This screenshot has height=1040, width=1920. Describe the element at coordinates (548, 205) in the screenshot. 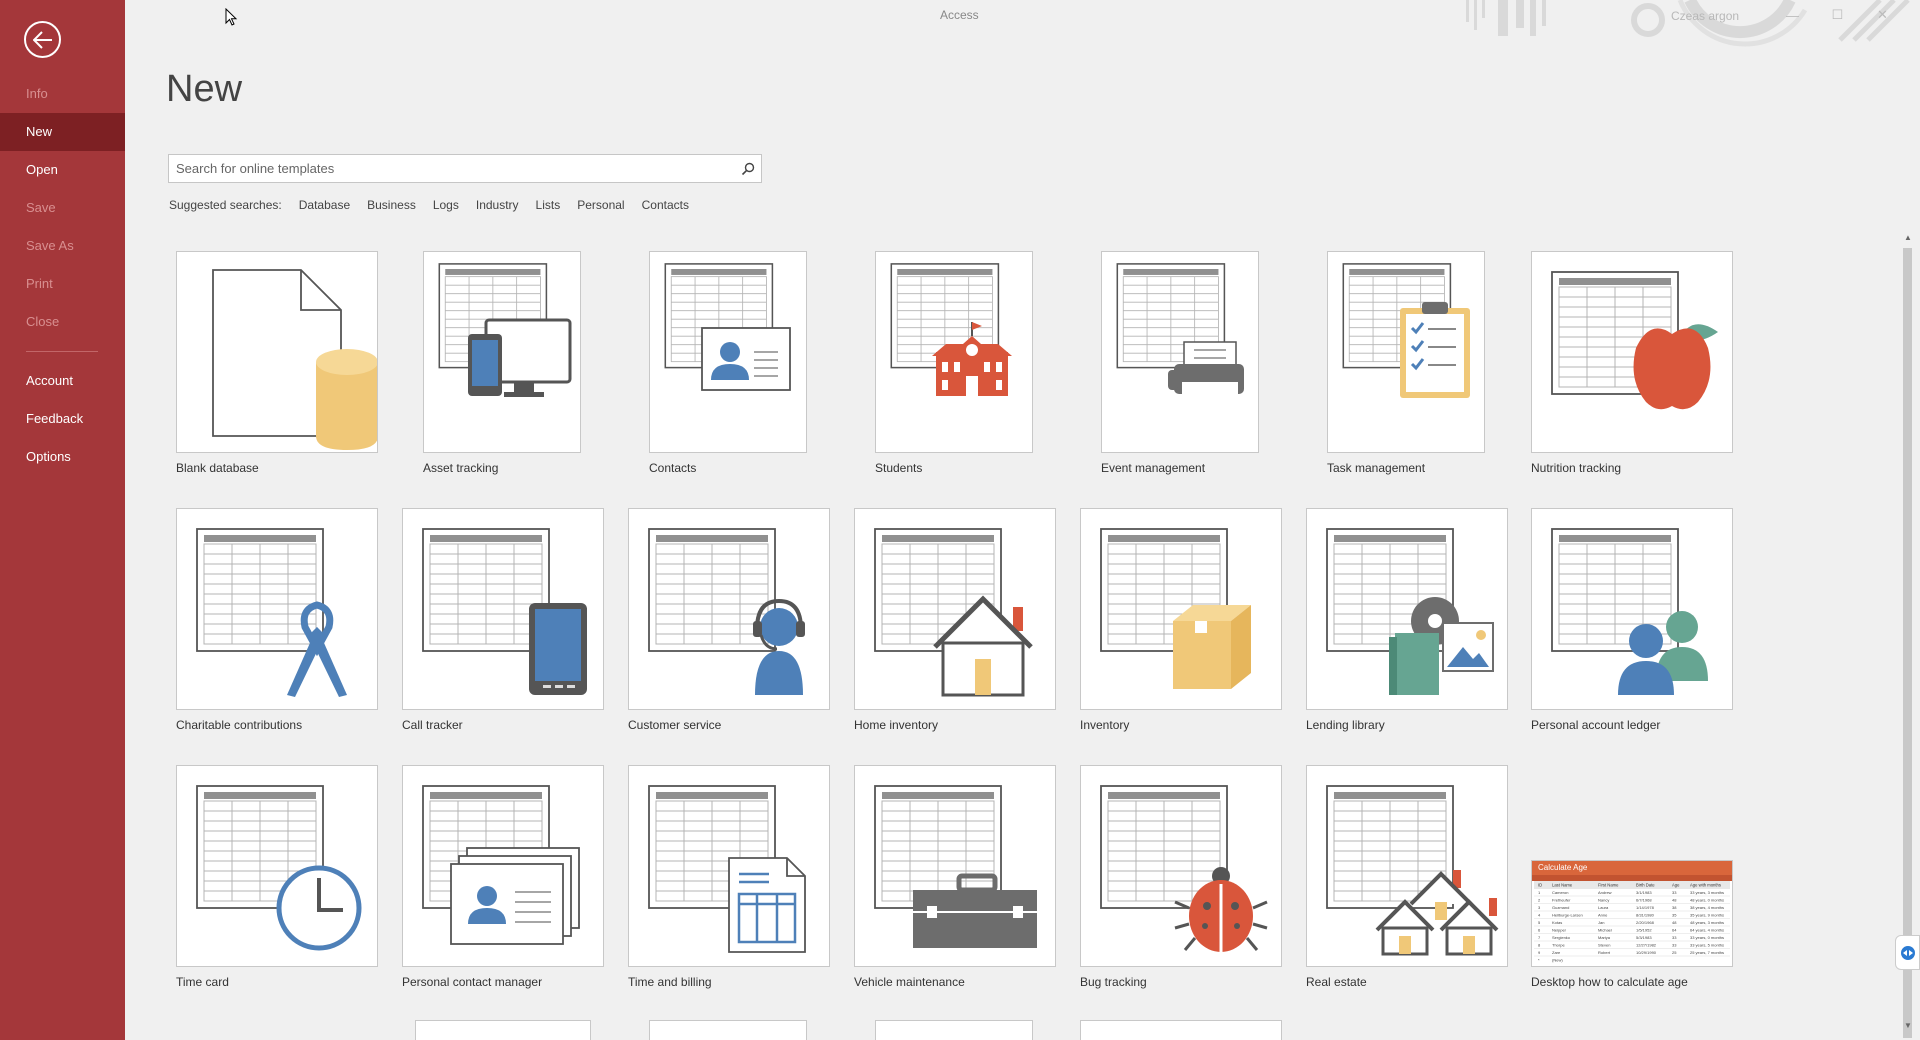

I see `suggested-link-lists: Lists` at that location.